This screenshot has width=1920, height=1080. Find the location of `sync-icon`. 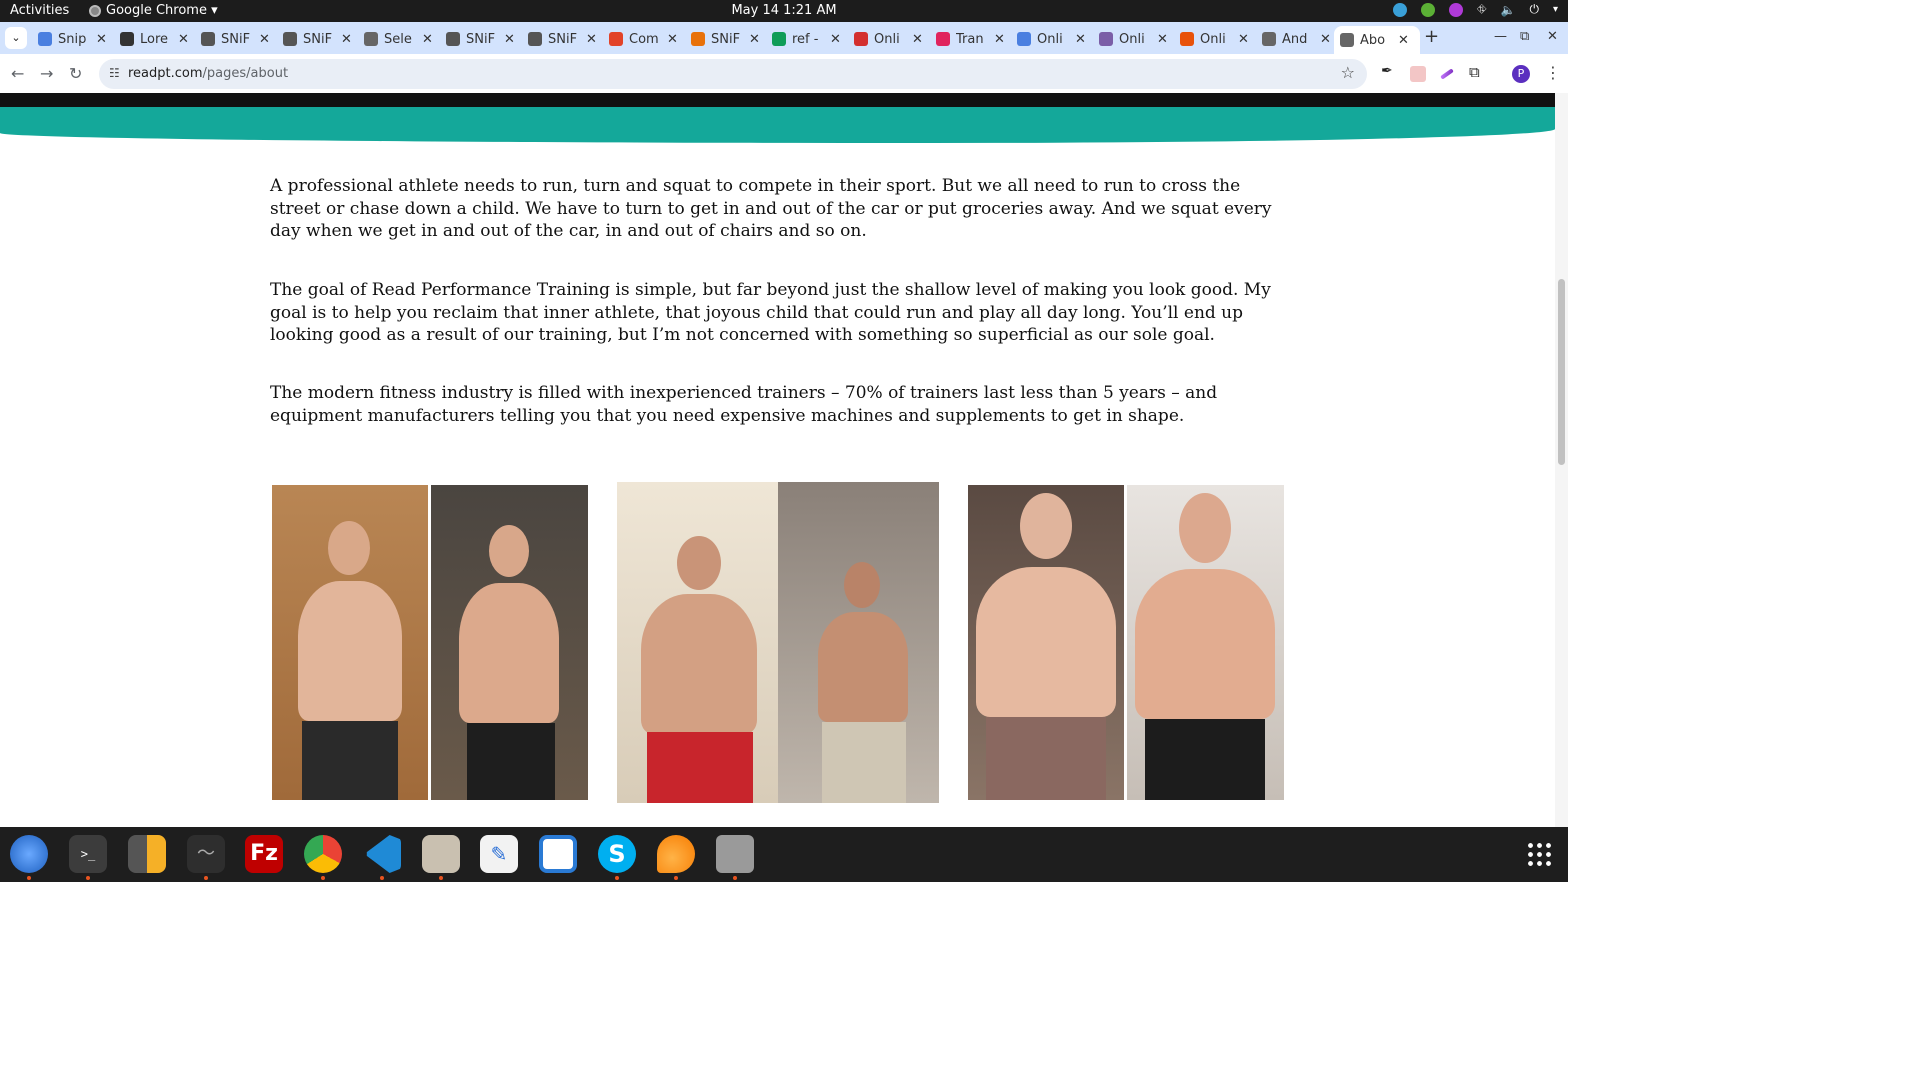

sync-icon is located at coordinates (1399, 9).